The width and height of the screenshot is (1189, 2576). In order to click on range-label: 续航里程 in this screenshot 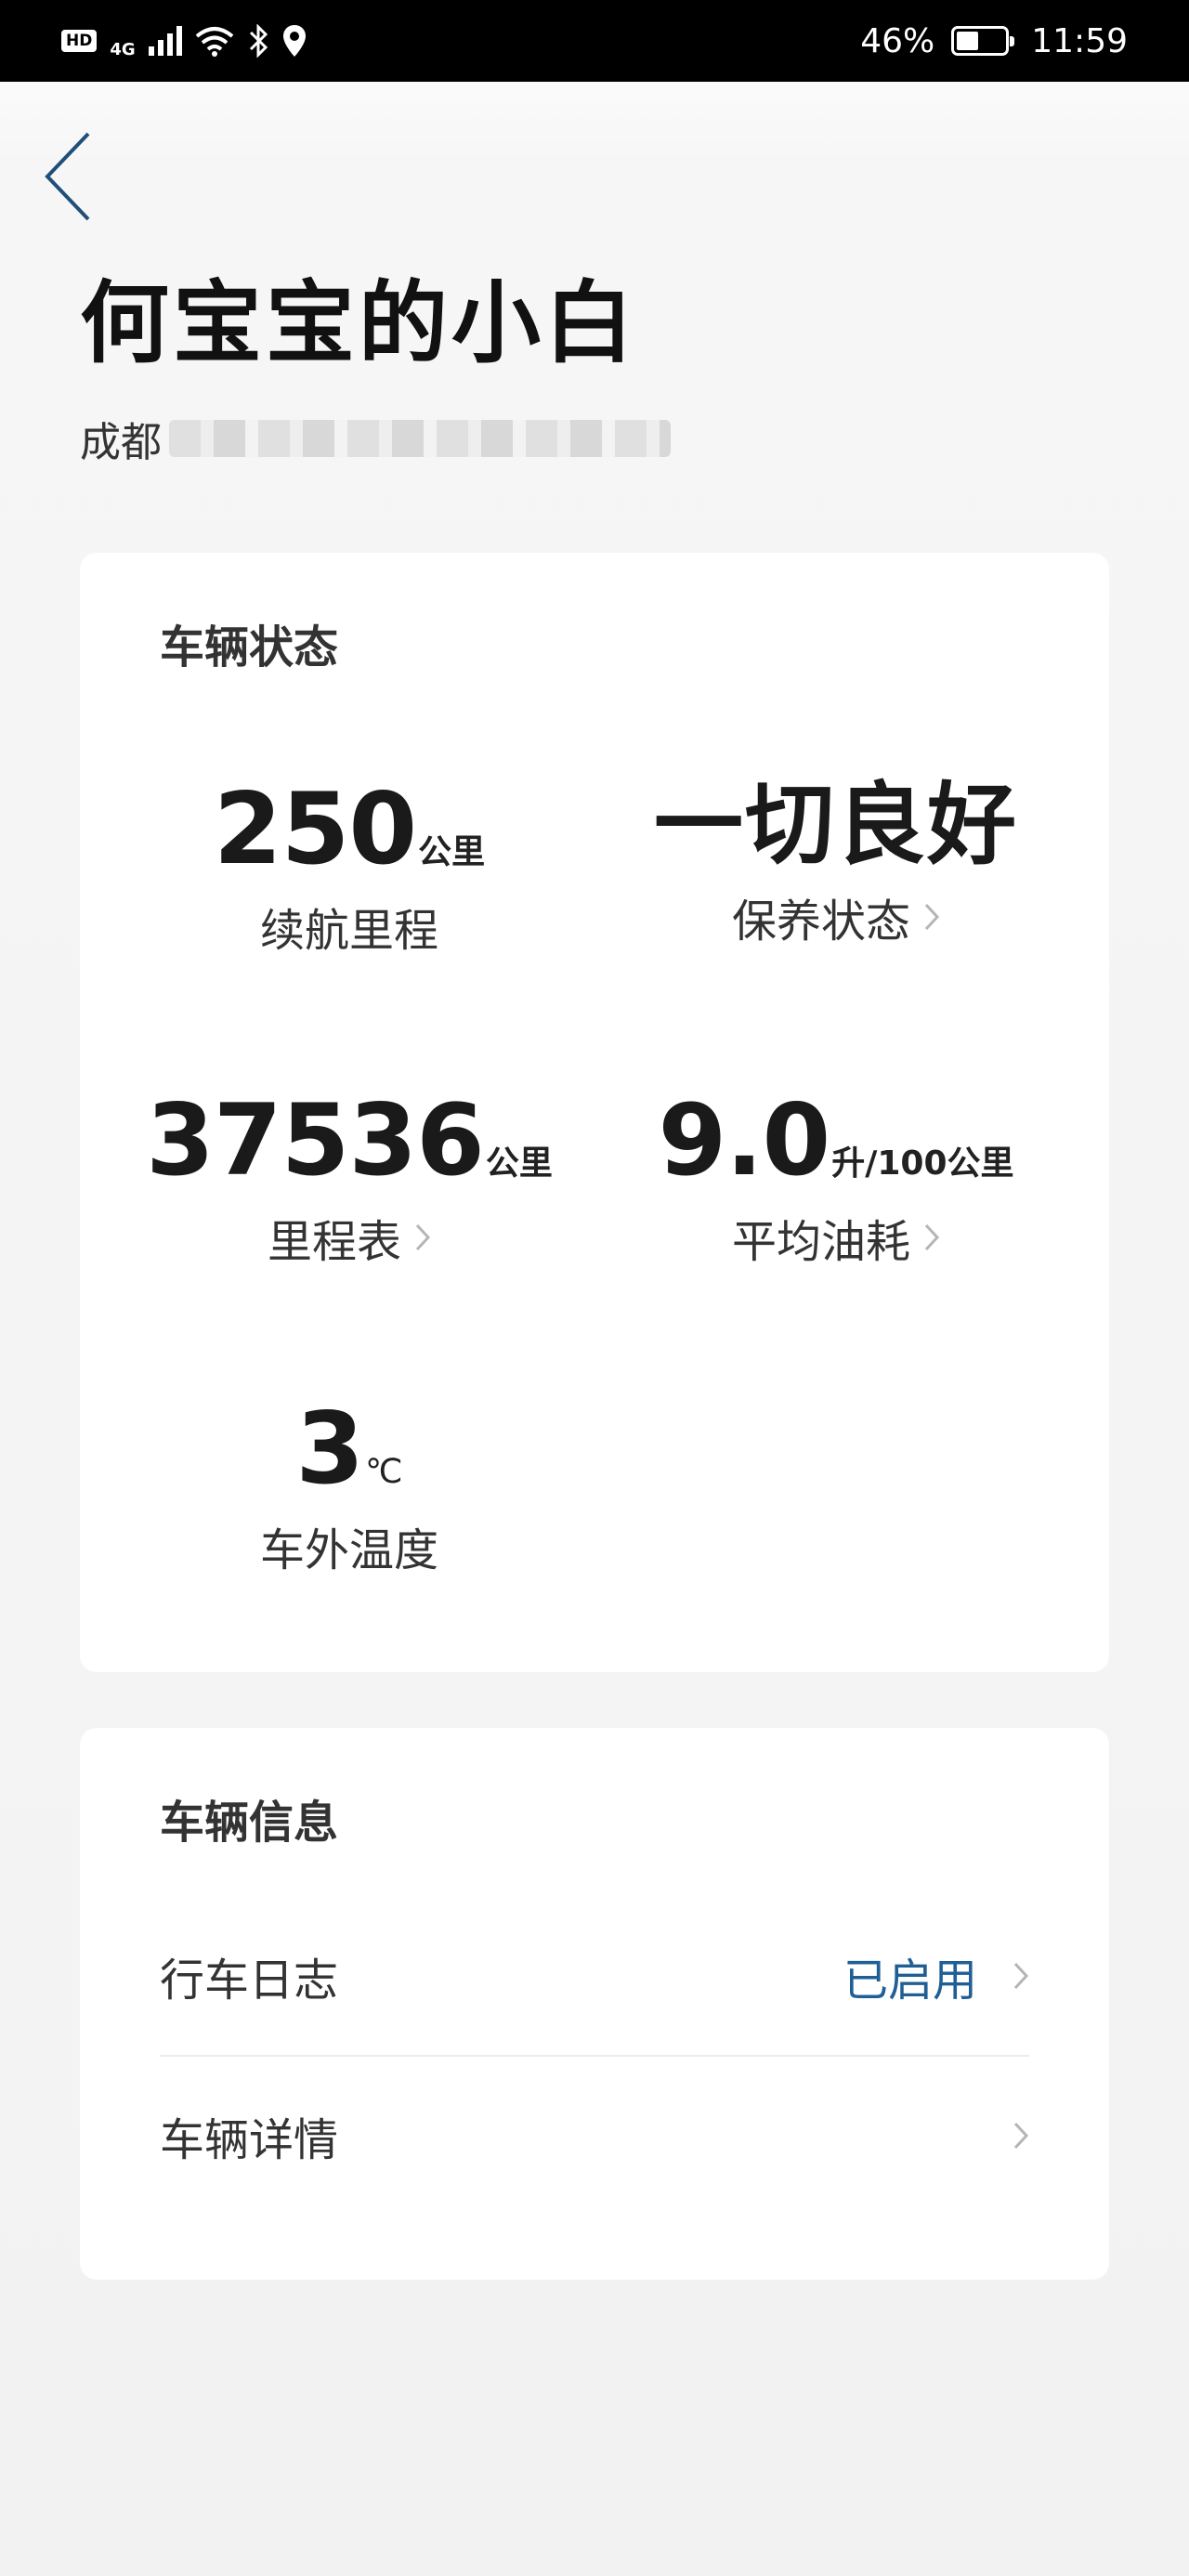, I will do `click(348, 931)`.